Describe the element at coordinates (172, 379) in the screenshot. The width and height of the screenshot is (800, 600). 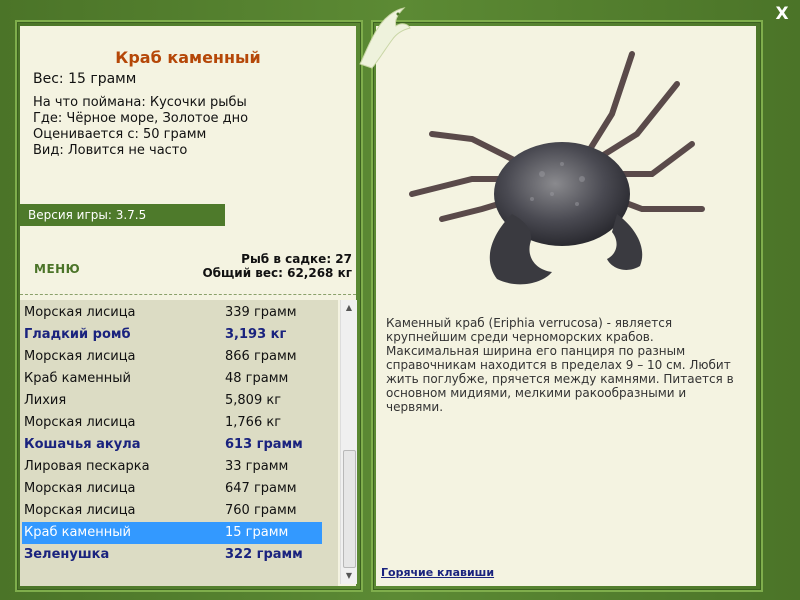
I see `list-item: Краб каменный 48 грамм` at that location.